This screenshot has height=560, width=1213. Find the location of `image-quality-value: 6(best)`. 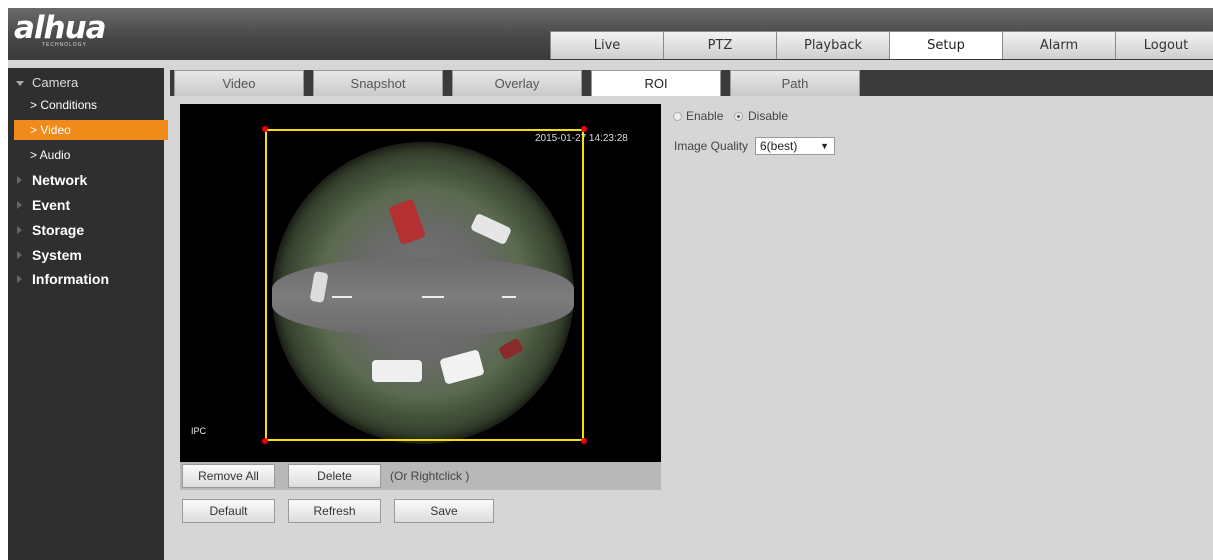

image-quality-value: 6(best) is located at coordinates (779, 146).